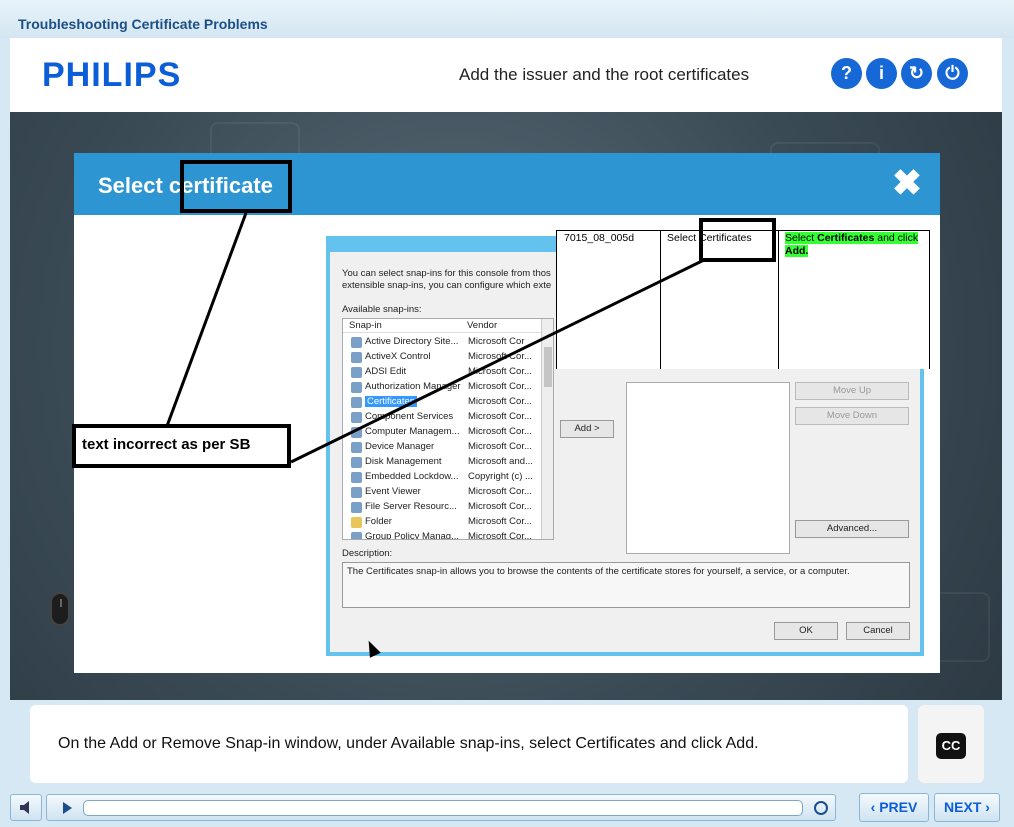  Describe the element at coordinates (875, 807) in the screenshot. I see `chevron-left-icon: ‹` at that location.